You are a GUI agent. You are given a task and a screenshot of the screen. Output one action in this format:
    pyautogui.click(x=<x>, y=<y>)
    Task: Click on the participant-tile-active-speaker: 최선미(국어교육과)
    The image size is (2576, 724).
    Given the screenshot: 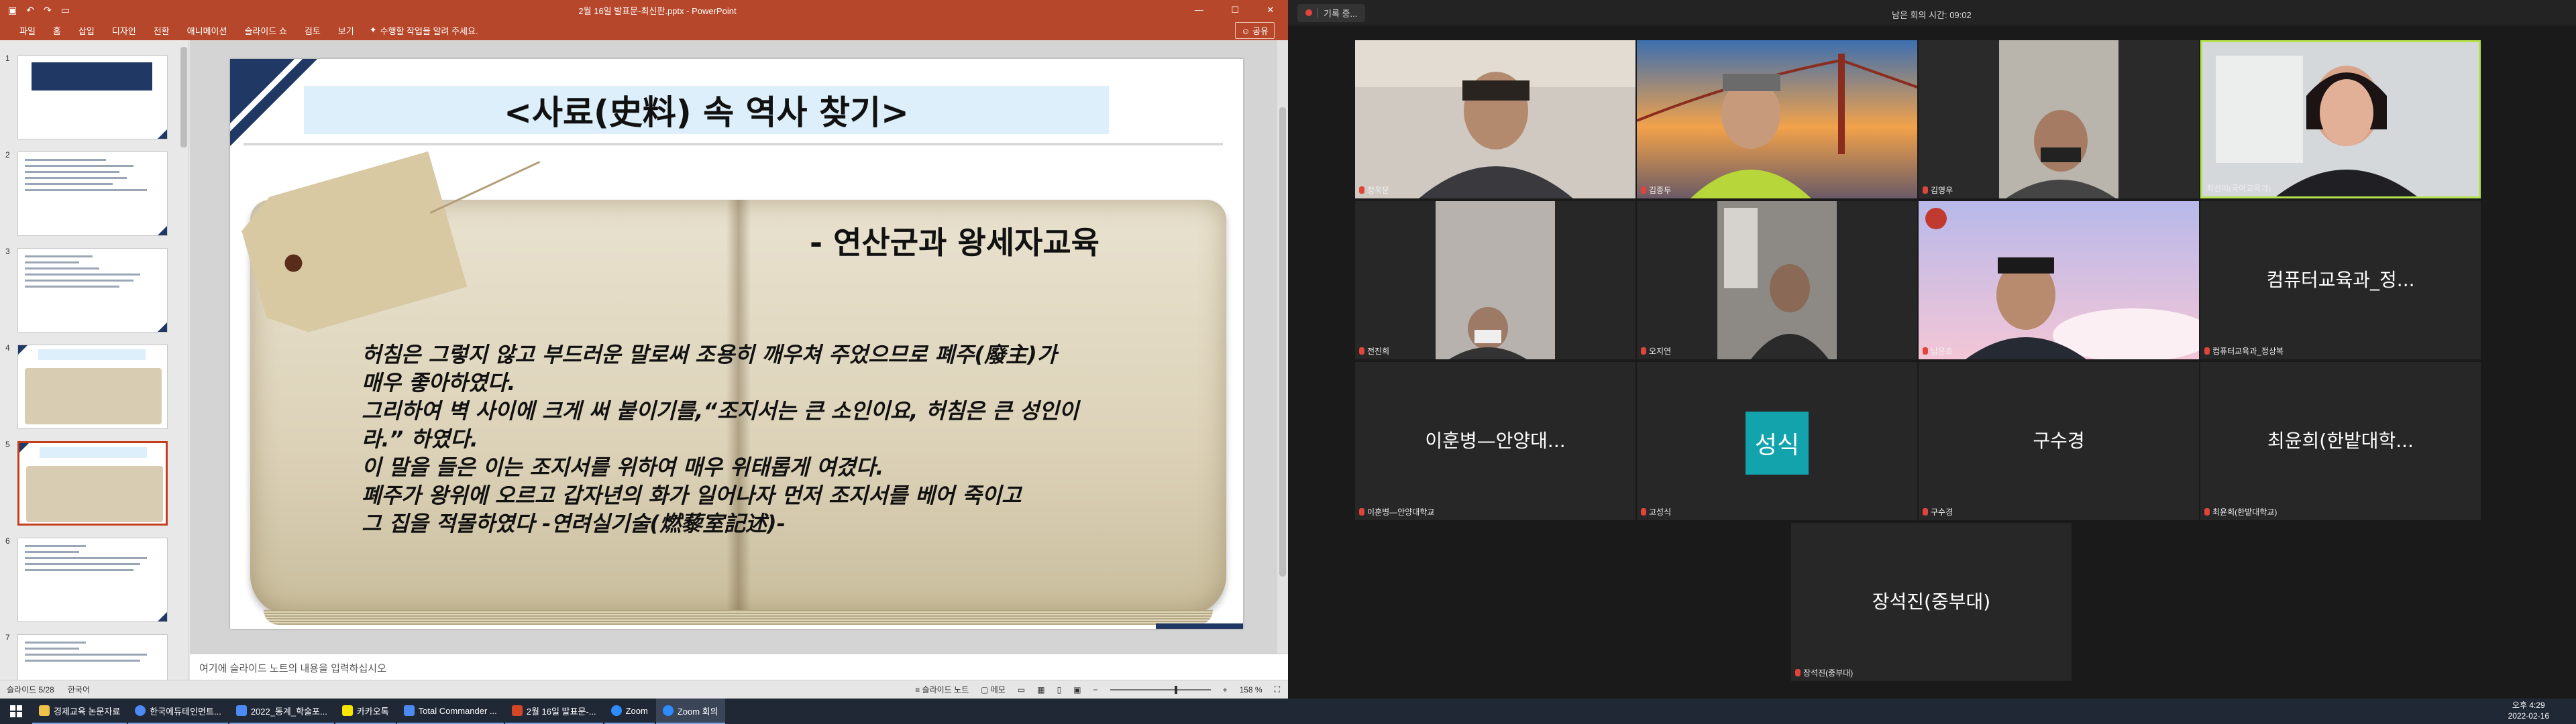 What is the action you would take?
    pyautogui.click(x=2340, y=119)
    